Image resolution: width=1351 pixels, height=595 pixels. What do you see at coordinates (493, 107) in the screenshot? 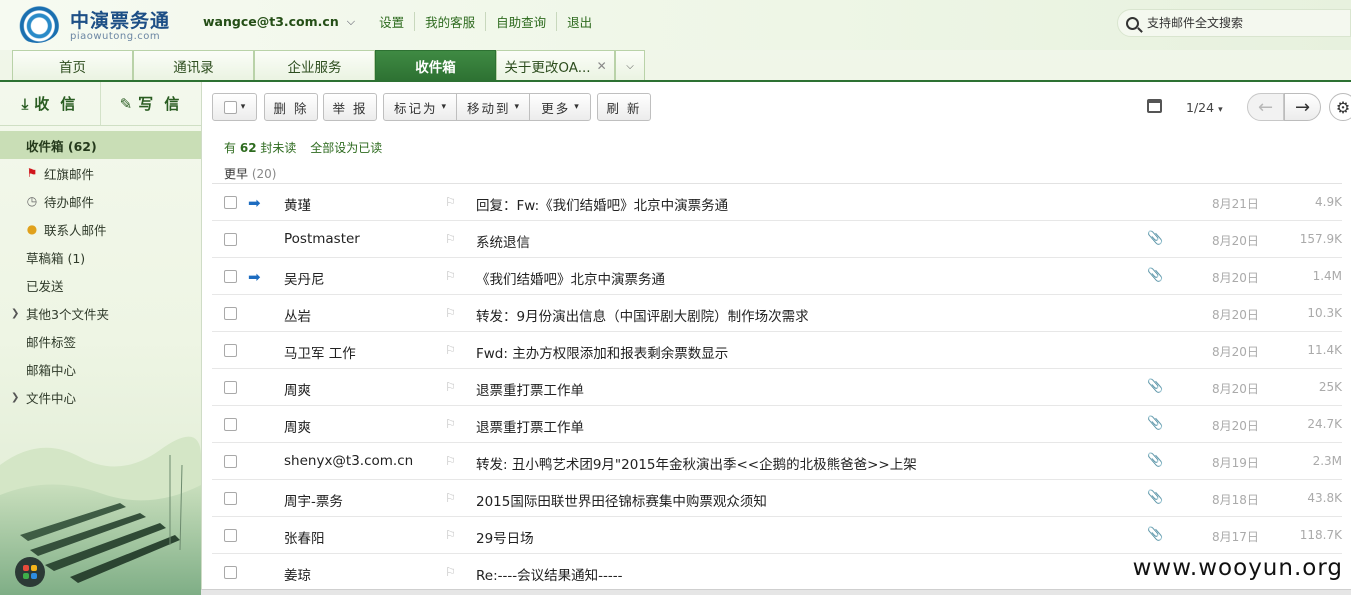
I see `move-to-dropdown: 移动到 ▾` at bounding box center [493, 107].